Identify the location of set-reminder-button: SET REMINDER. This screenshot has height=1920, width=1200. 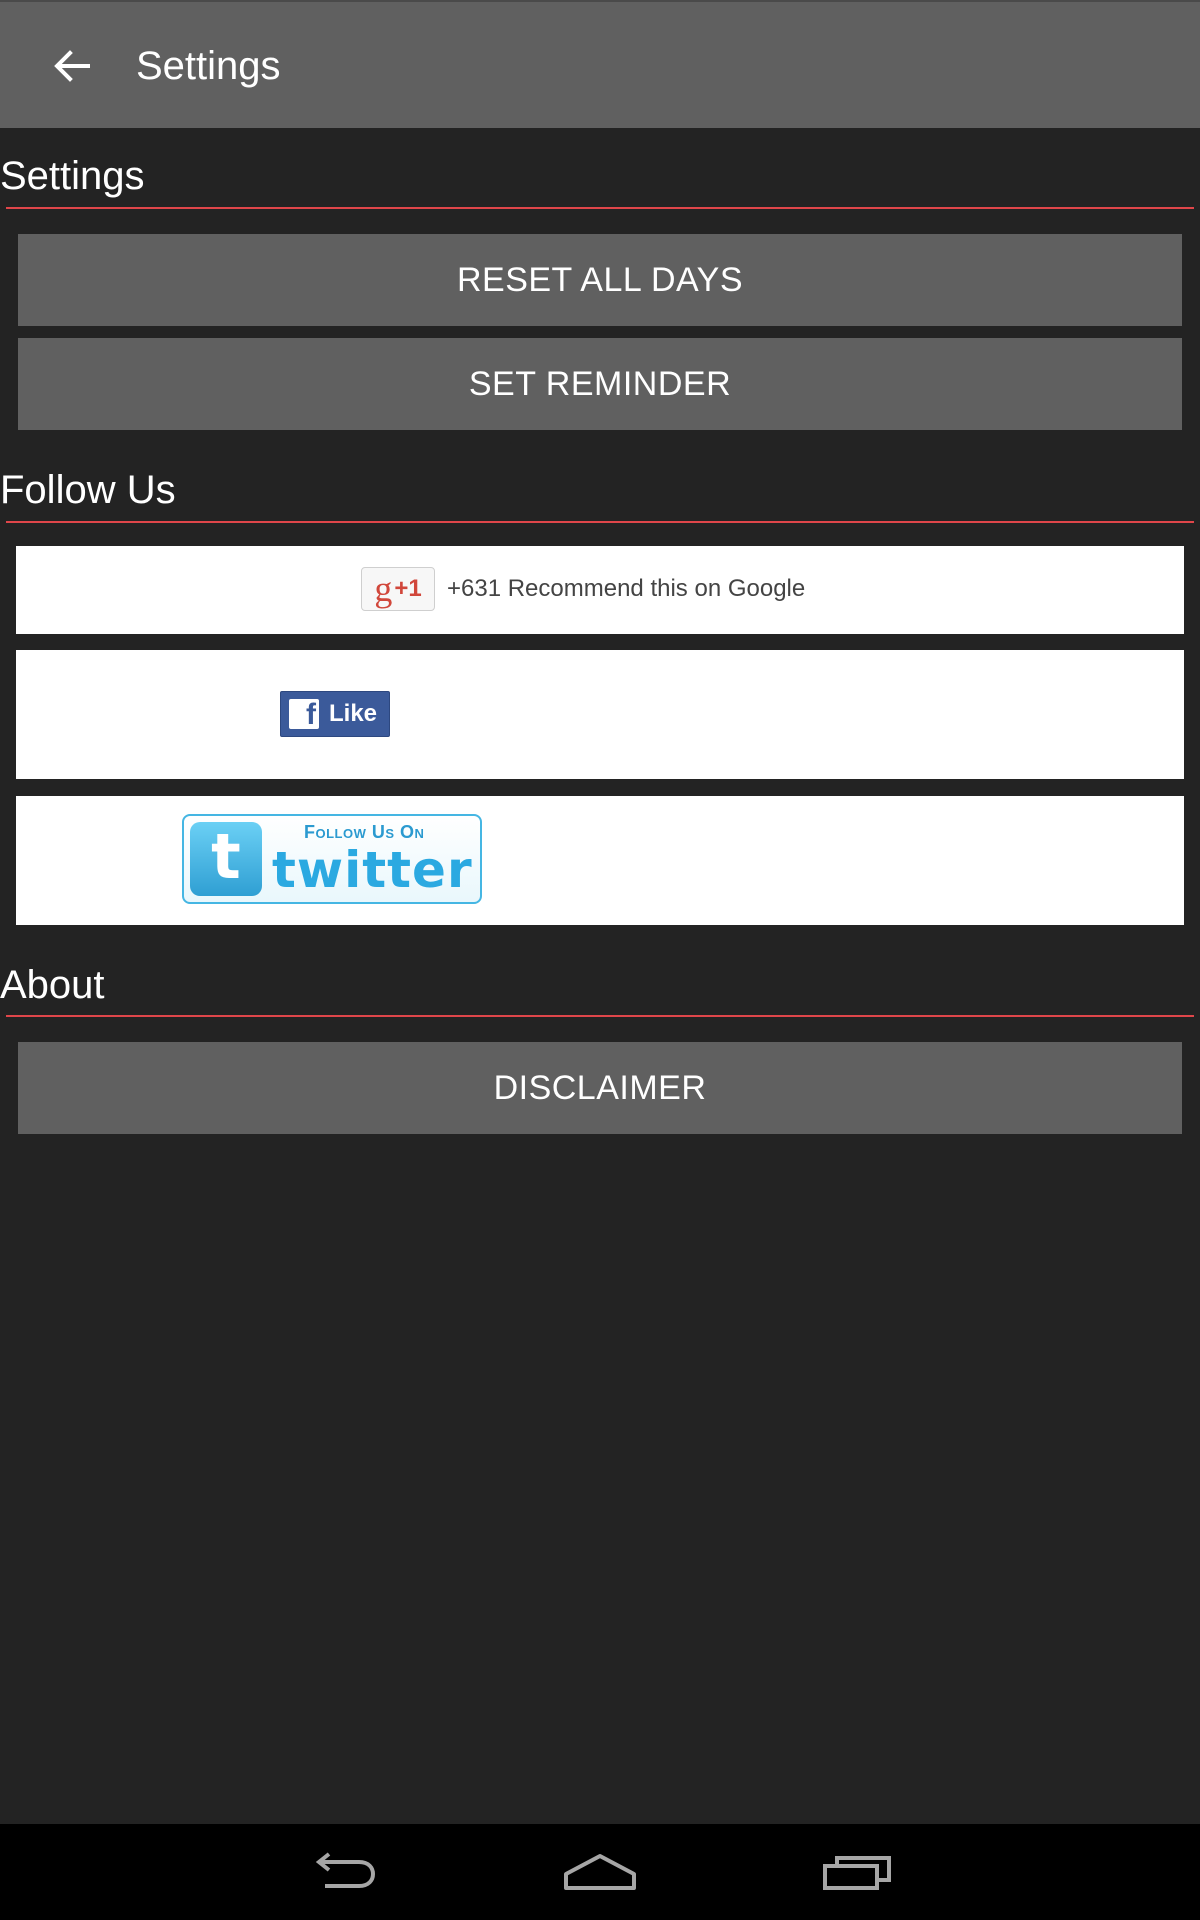
(600, 384).